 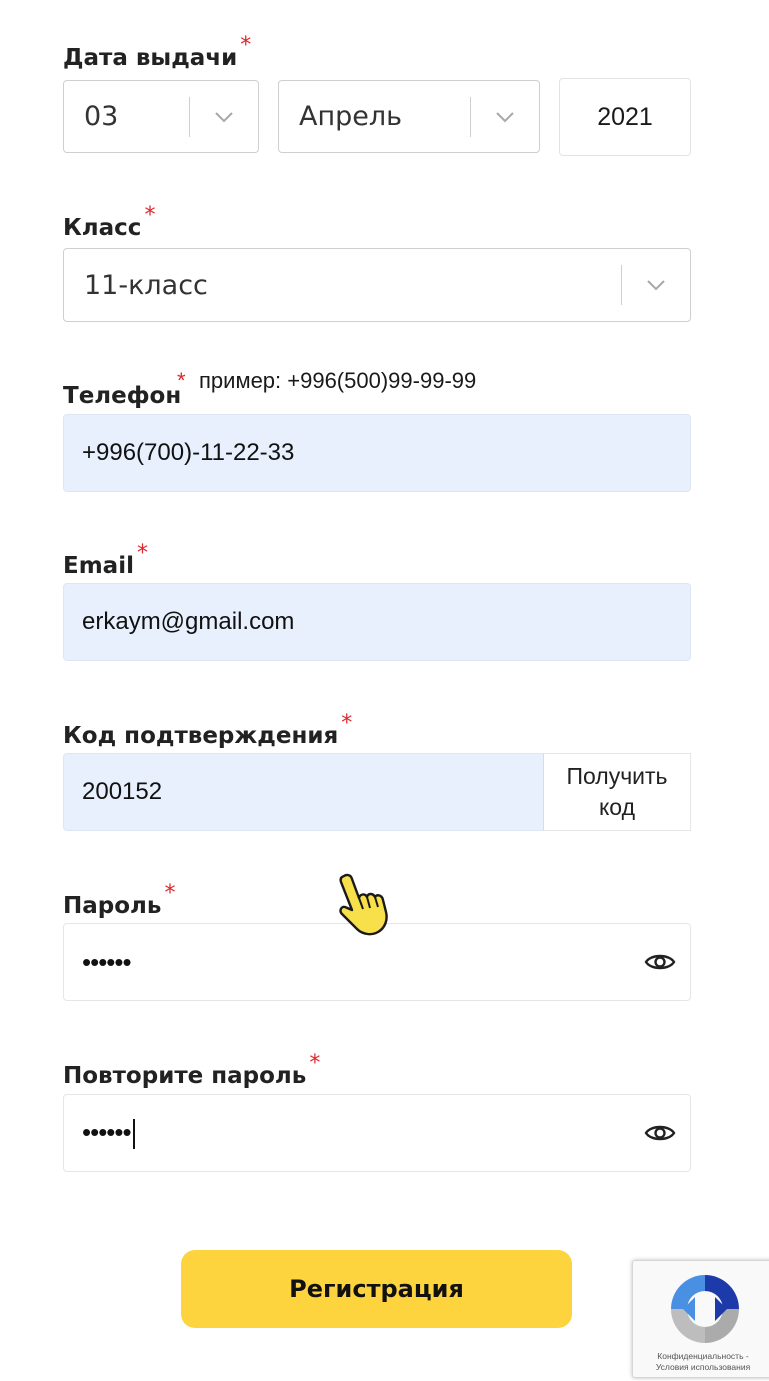 I want to click on grade-label: Класс *, so click(x=109, y=222).